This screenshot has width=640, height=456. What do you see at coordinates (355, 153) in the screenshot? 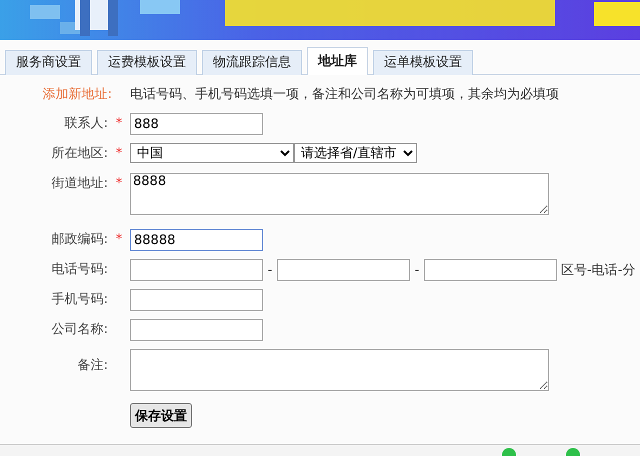
I see `dropdown: 请选择省/直辖市` at bounding box center [355, 153].